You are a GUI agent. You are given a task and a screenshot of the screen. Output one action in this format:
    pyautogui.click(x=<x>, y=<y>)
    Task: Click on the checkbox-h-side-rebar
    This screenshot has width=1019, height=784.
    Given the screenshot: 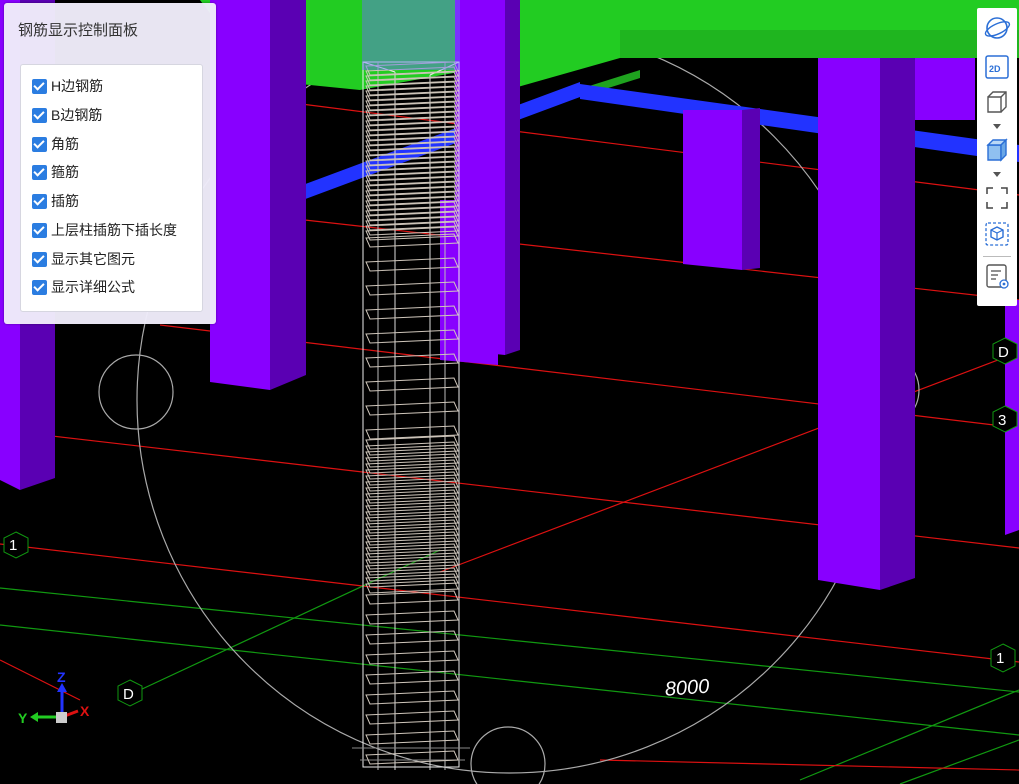 What is the action you would take?
    pyautogui.click(x=39, y=86)
    